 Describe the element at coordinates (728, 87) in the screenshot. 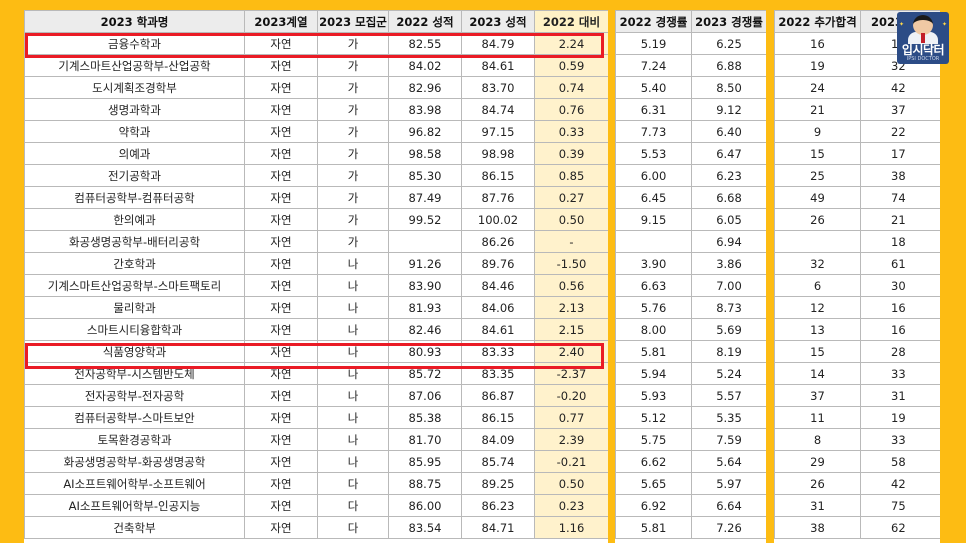

I see `cell-comp-2023: 8.50` at that location.